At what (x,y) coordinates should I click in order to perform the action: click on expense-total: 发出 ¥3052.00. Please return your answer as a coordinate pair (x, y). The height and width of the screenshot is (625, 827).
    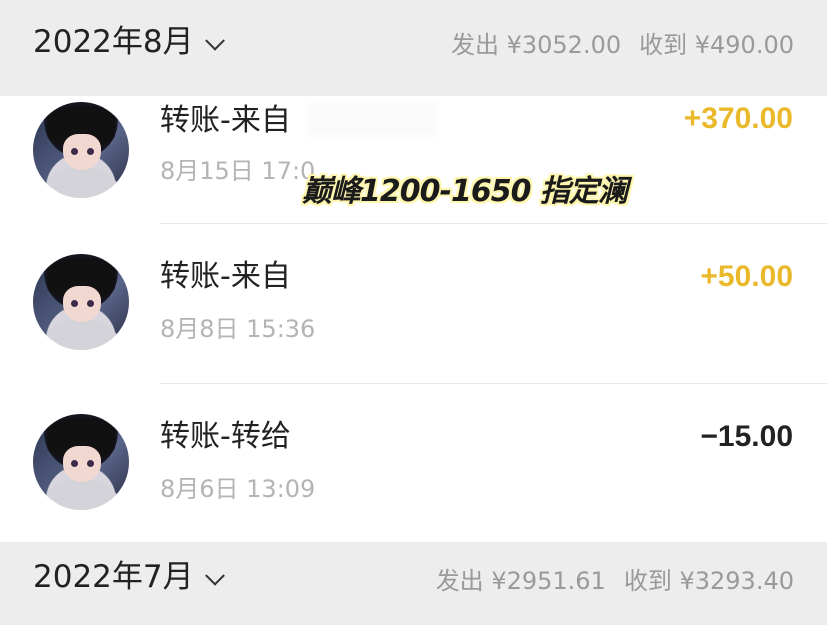
    Looking at the image, I should click on (536, 45).